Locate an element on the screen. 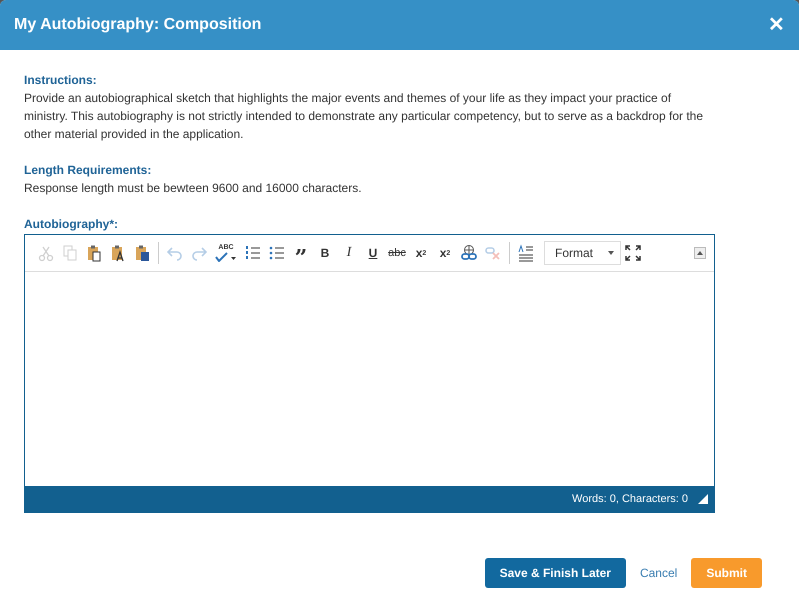 Image resolution: width=799 pixels, height=600 pixels. field-label: Autobiography*: is located at coordinates (71, 224).